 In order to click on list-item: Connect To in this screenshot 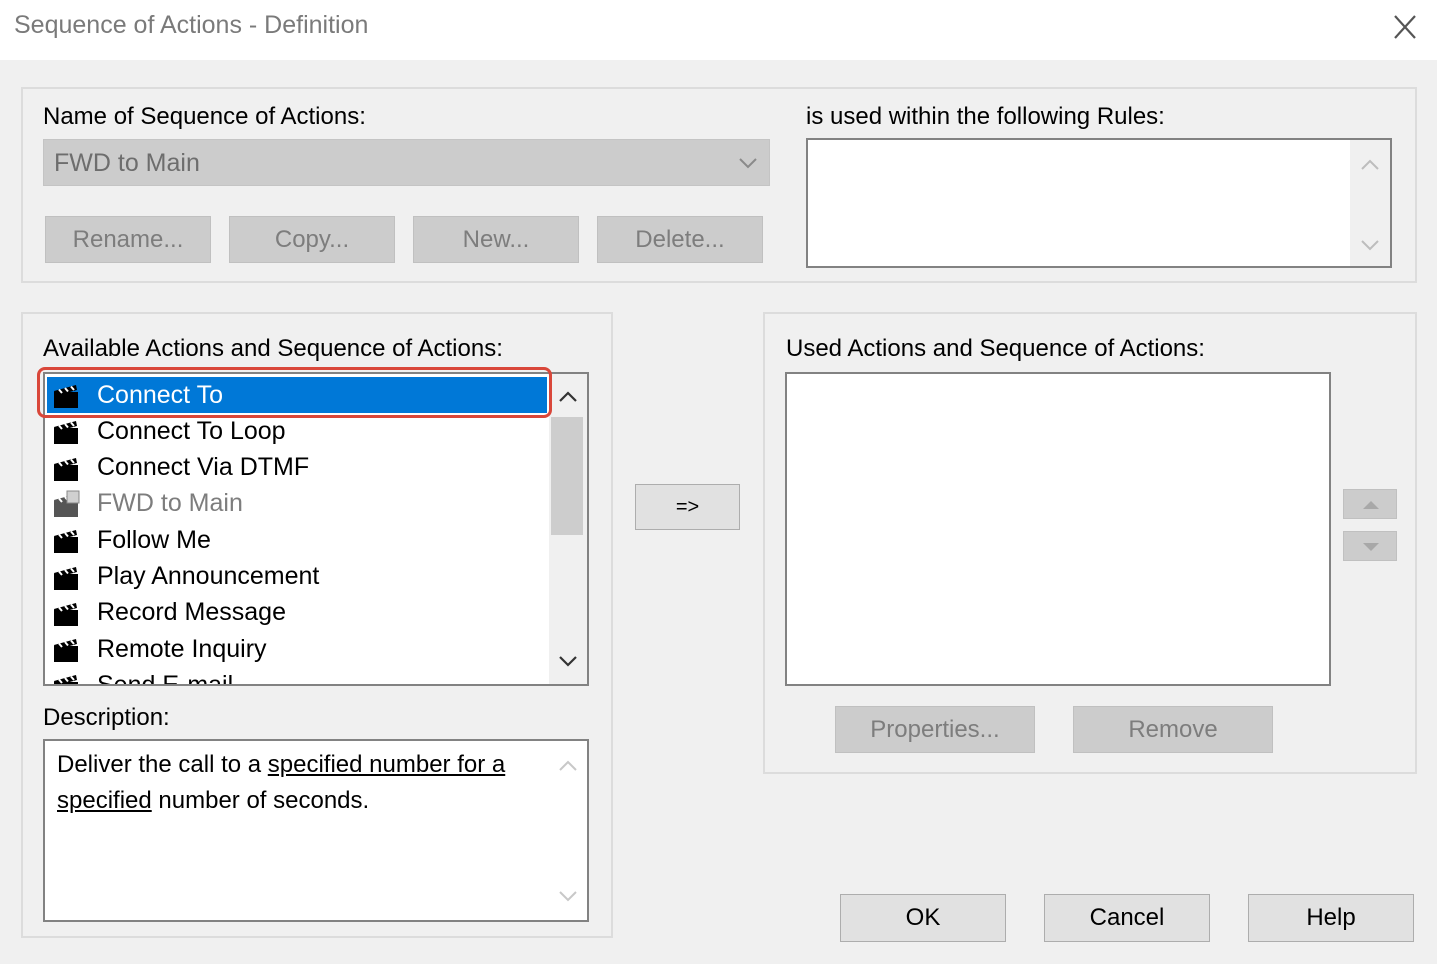, I will do `click(297, 395)`.